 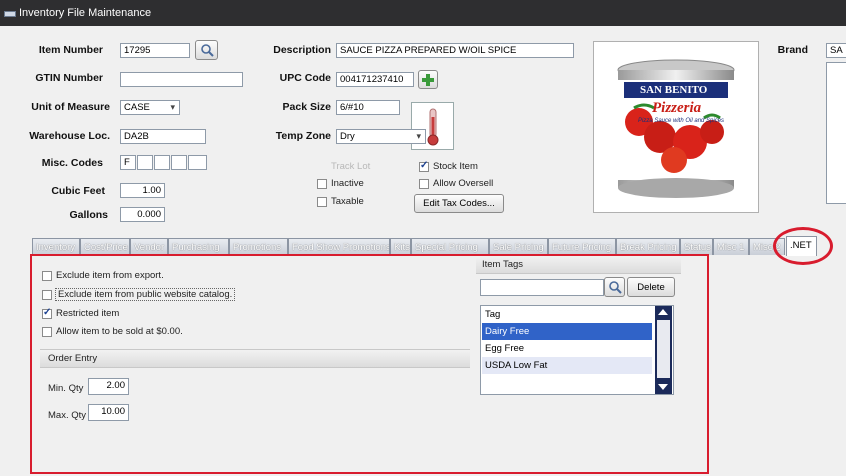 I want to click on upc-code-input: 004171237410, so click(x=375, y=79).